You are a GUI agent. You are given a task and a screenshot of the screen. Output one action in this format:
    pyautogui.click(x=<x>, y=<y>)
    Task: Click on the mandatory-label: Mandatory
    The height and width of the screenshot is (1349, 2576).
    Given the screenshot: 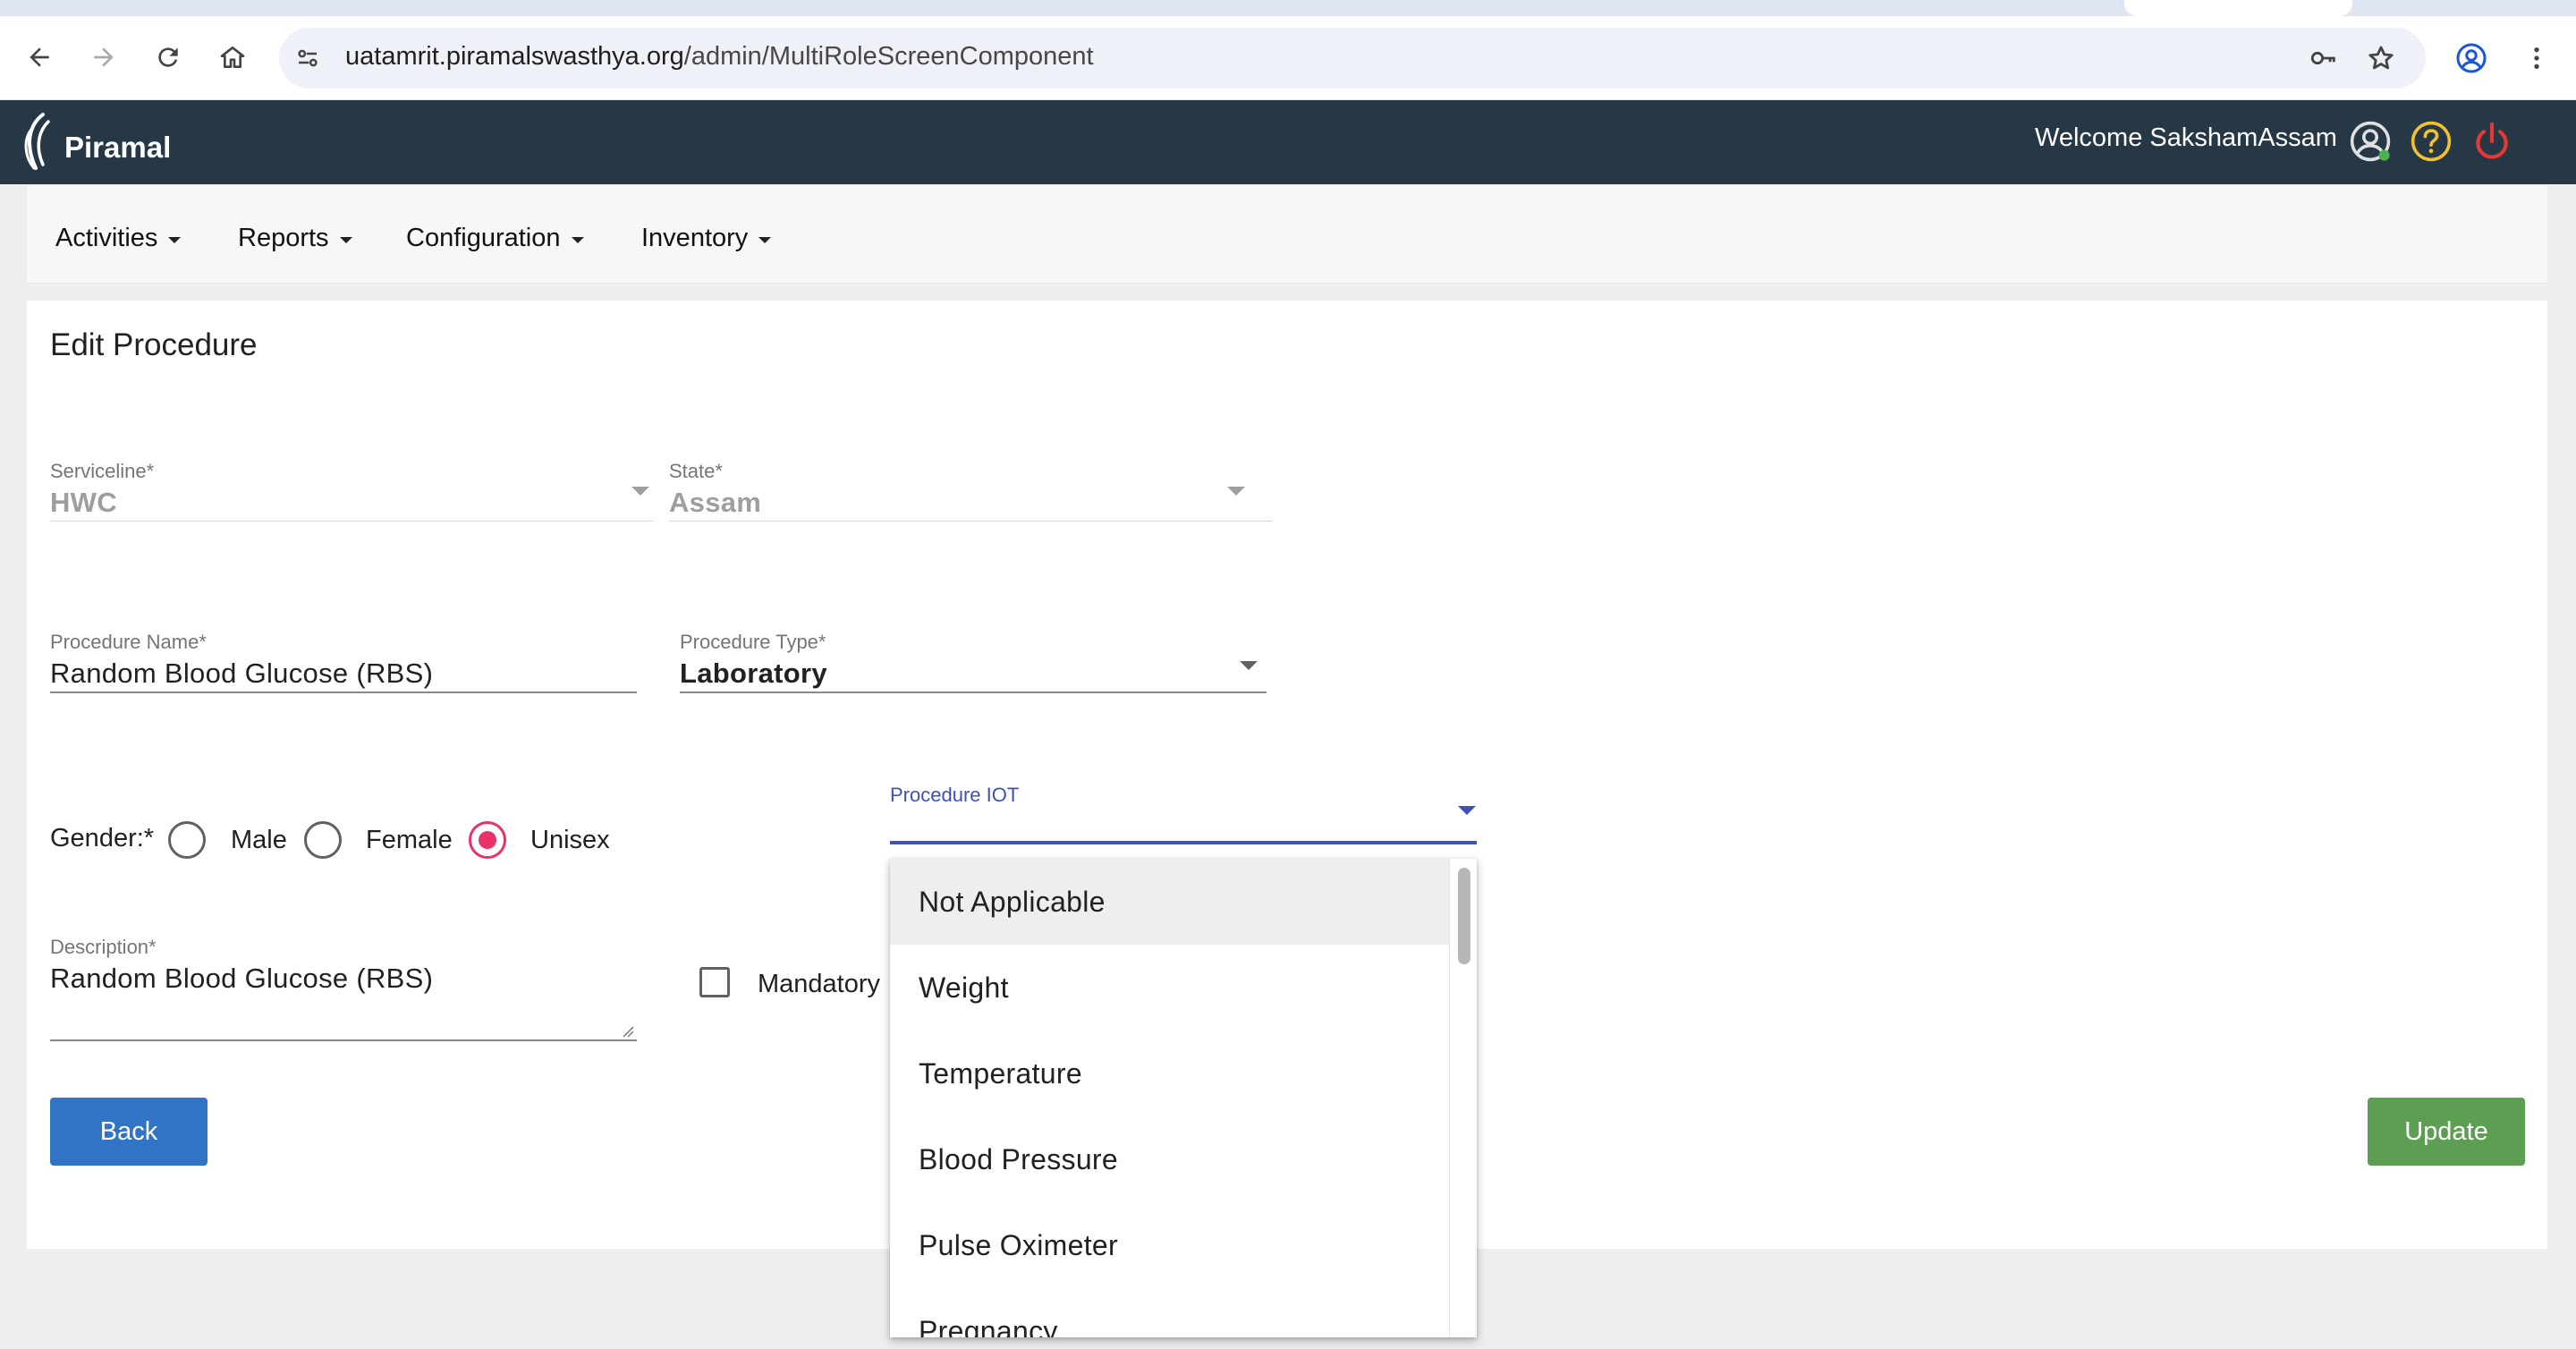 What is the action you would take?
    pyautogui.click(x=819, y=984)
    